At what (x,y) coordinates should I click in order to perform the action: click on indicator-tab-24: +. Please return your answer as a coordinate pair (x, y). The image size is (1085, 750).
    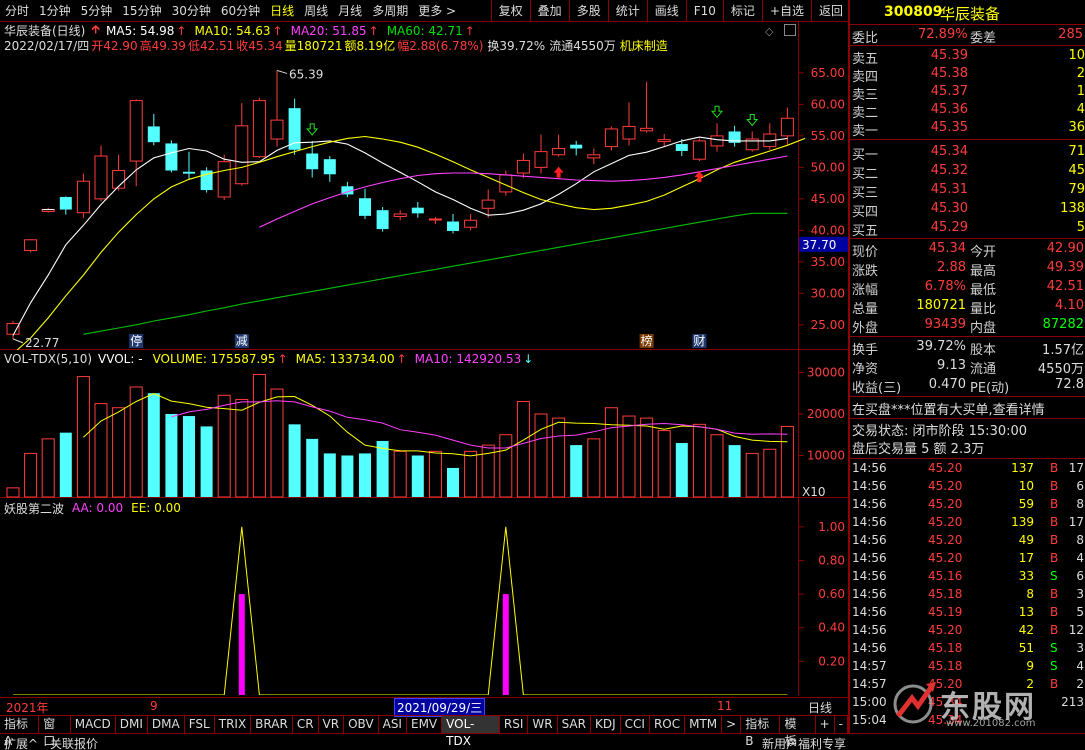
    Looking at the image, I should click on (825, 724).